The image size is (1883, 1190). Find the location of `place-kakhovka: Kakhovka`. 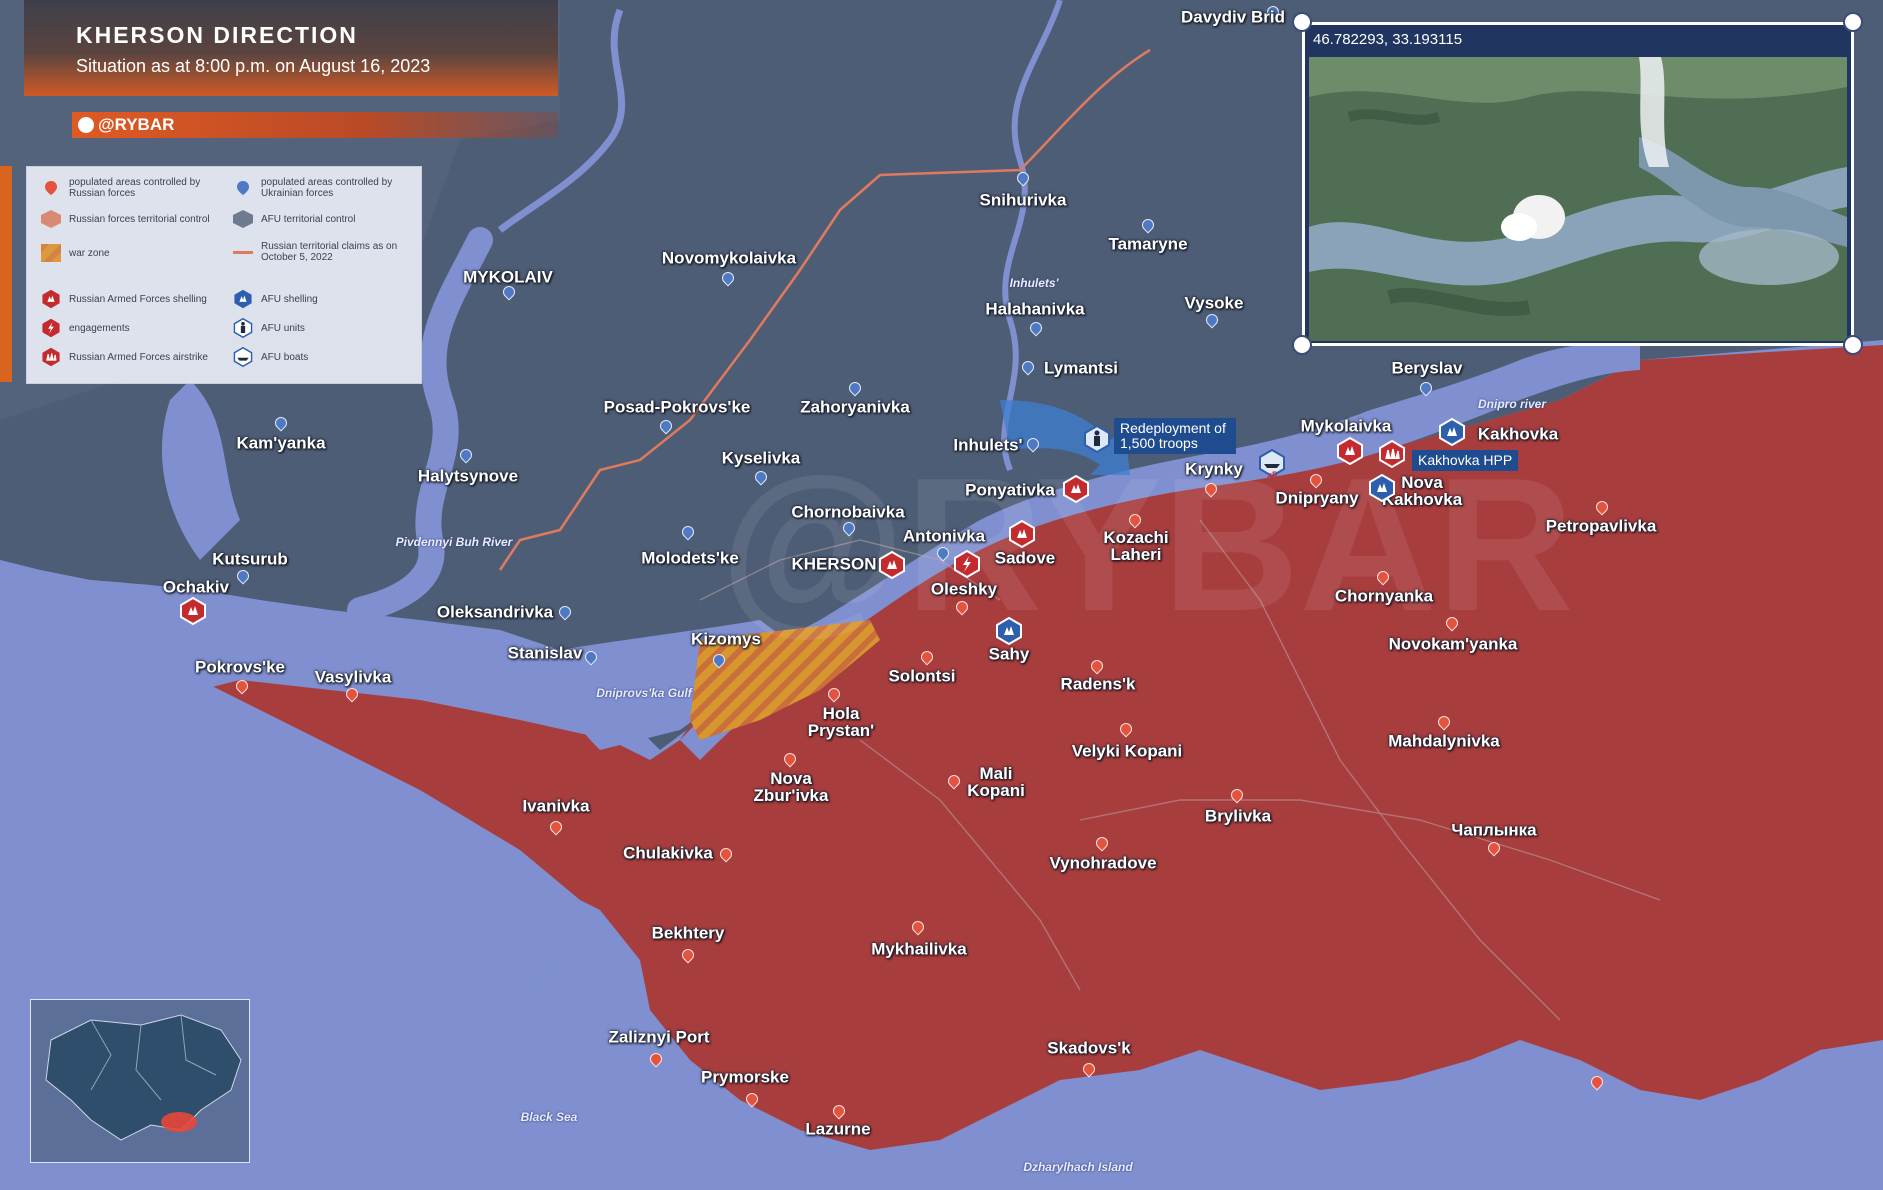

place-kakhovka: Kakhovka is located at coordinates (1518, 434).